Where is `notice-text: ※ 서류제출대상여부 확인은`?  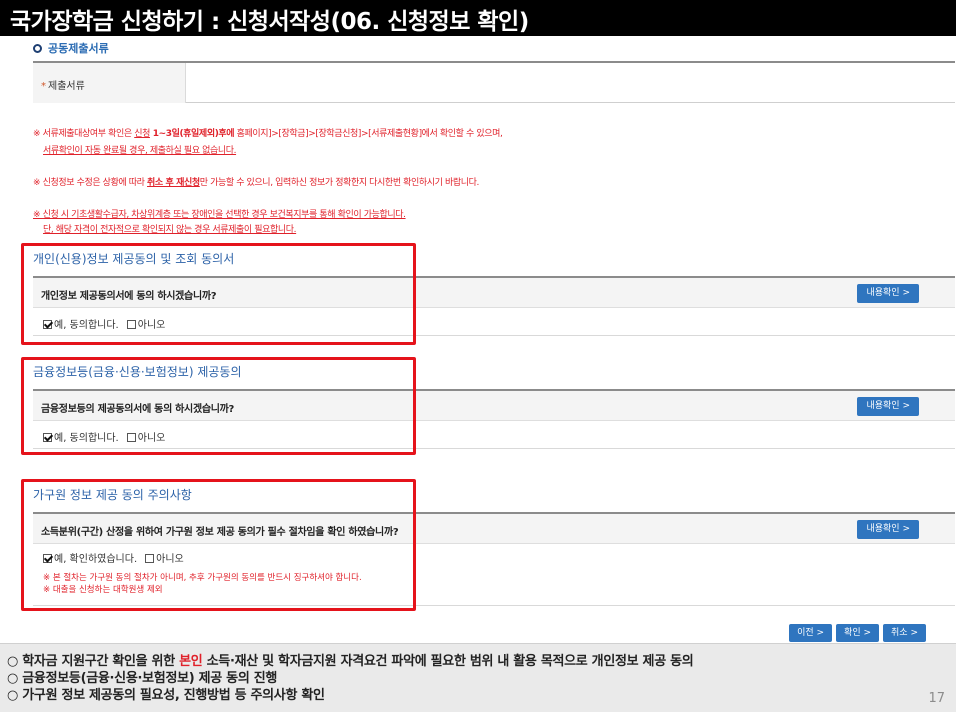
notice-text: ※ 서류제출대상여부 확인은 is located at coordinates (84, 134).